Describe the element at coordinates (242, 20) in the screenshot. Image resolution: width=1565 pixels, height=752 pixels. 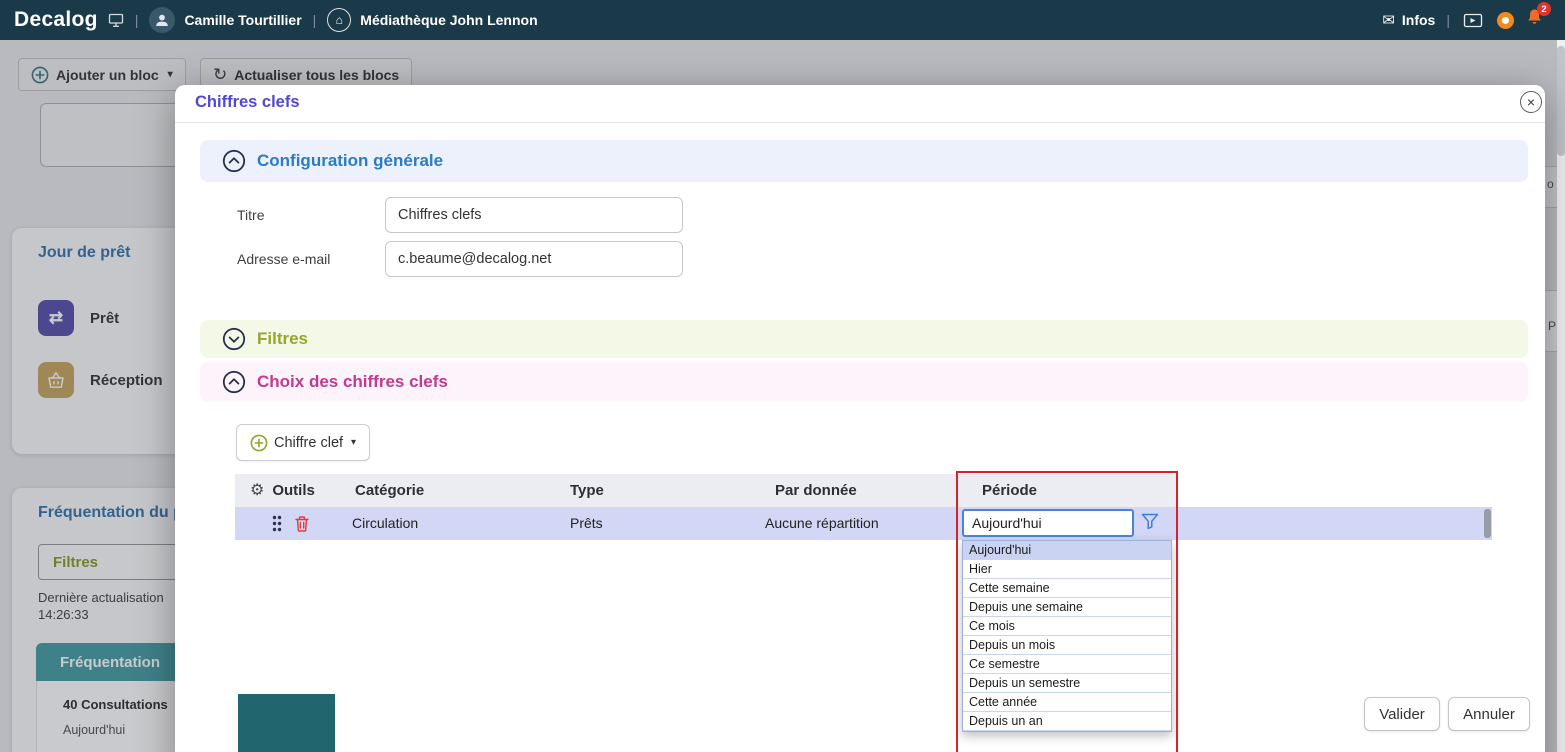
I see `user-name: Camille Tourtillier` at that location.